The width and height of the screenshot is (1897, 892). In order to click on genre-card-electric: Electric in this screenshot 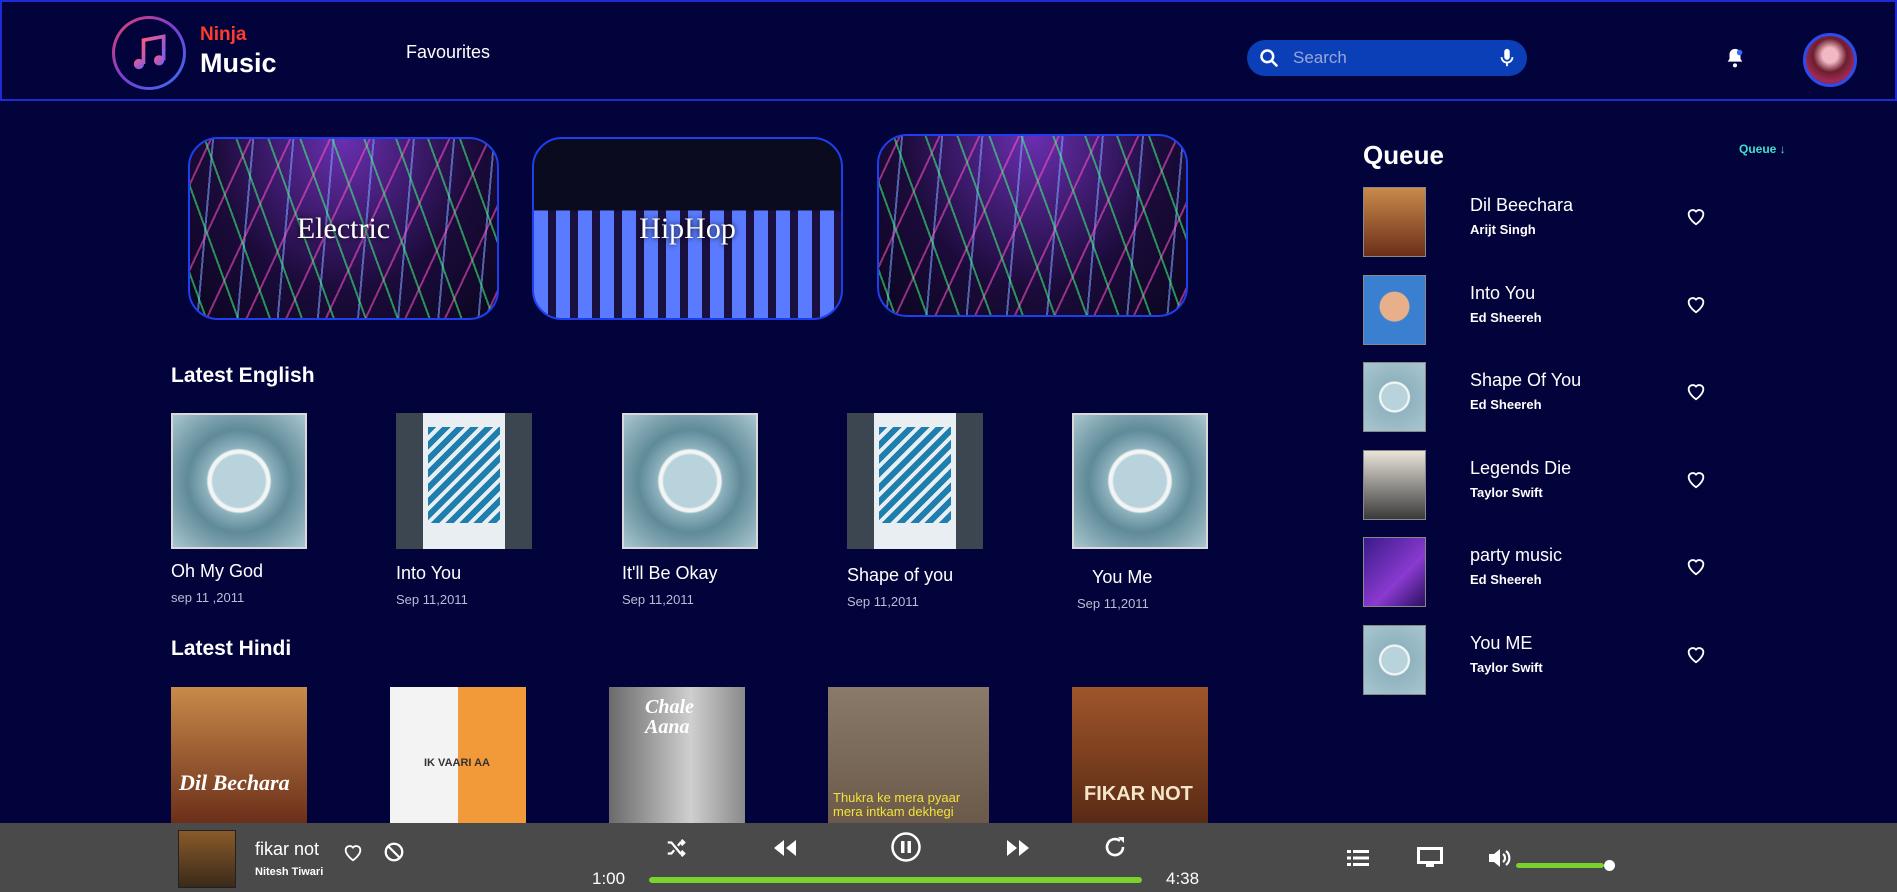, I will do `click(343, 228)`.